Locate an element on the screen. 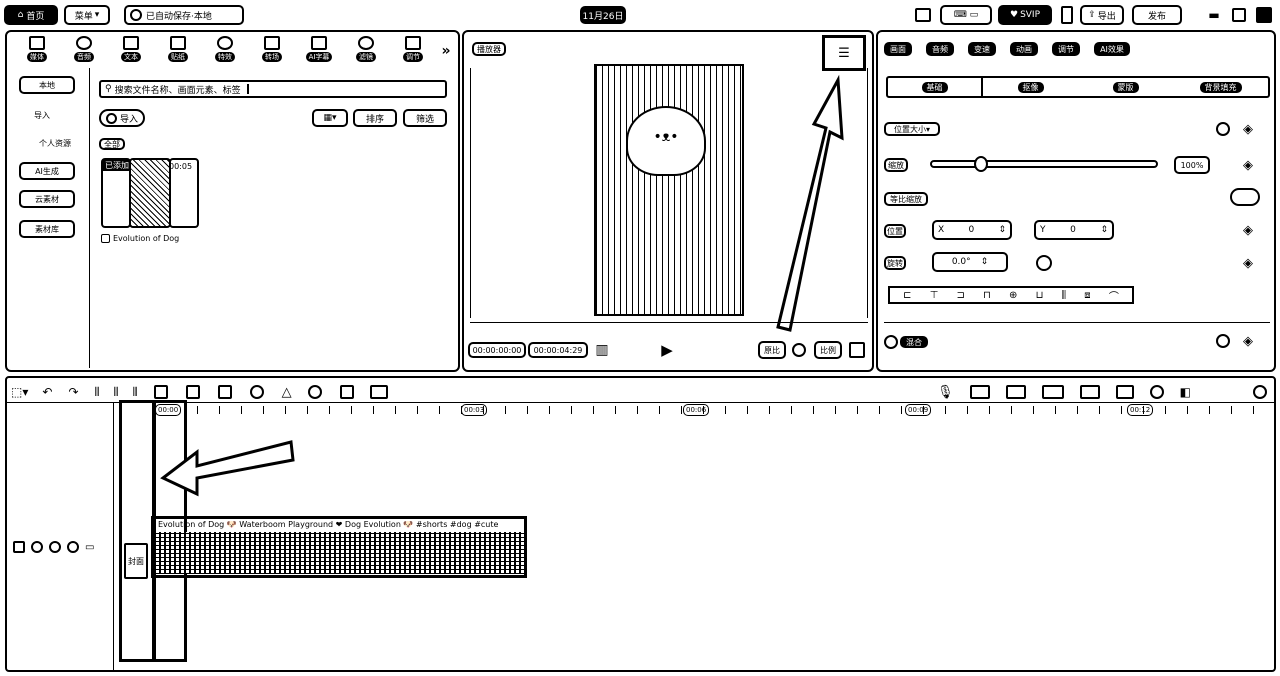  rotate-keyframe-icon: ◈ is located at coordinates (1248, 263).